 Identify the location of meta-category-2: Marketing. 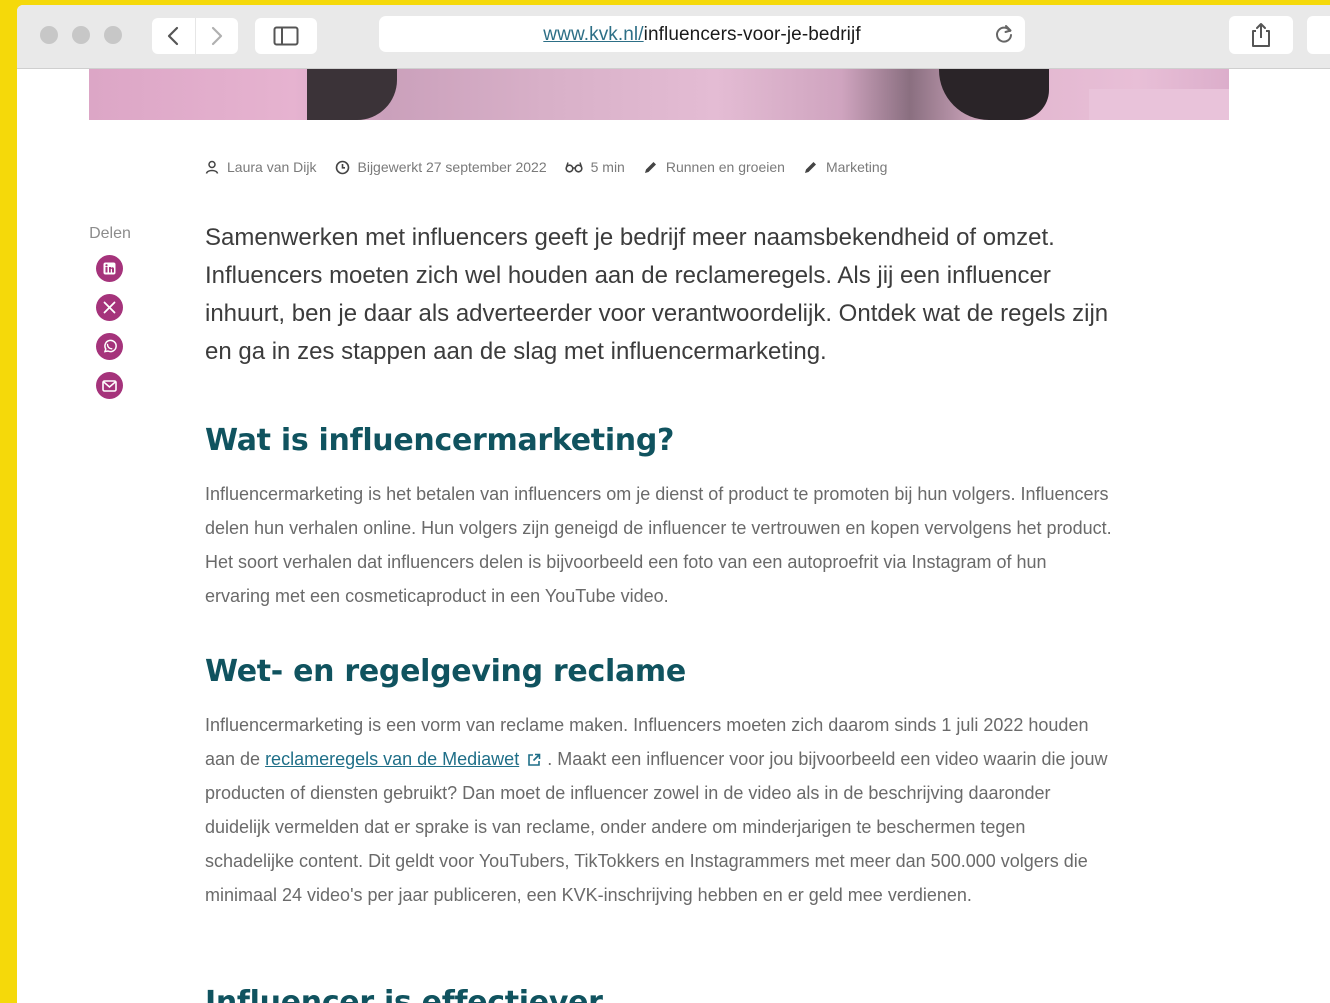
(845, 167).